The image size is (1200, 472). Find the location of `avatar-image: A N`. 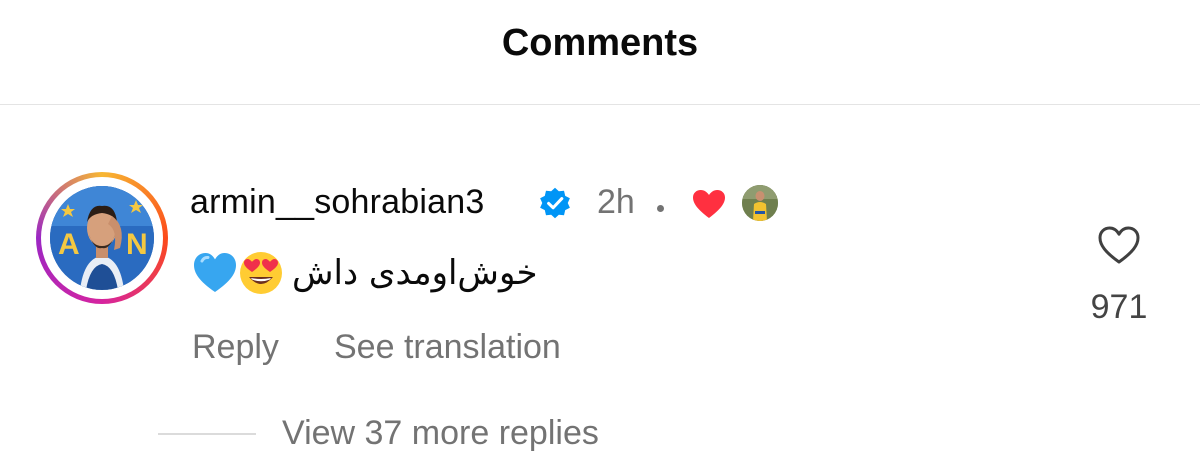

avatar-image: A N is located at coordinates (102, 238).